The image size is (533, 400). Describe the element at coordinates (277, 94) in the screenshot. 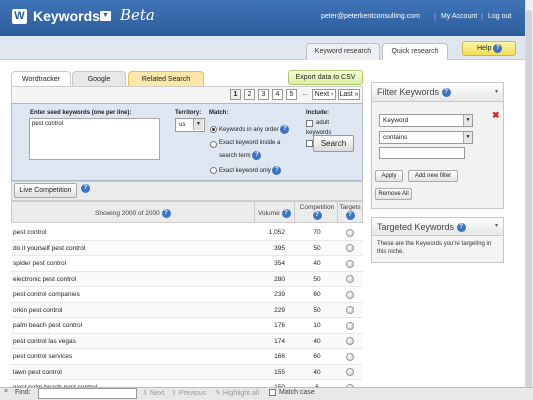

I see `page-button-4: 4` at that location.